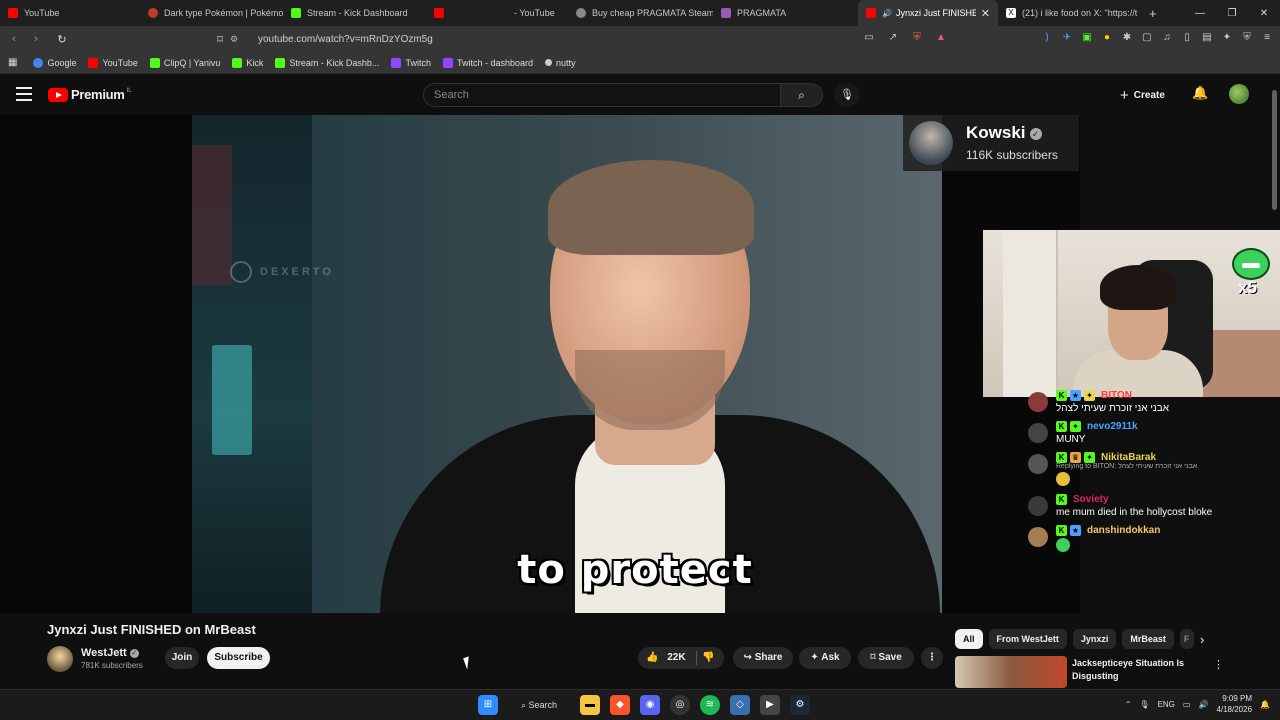  Describe the element at coordinates (1011, 672) in the screenshot. I see `recommended-video-thumbnail` at that location.